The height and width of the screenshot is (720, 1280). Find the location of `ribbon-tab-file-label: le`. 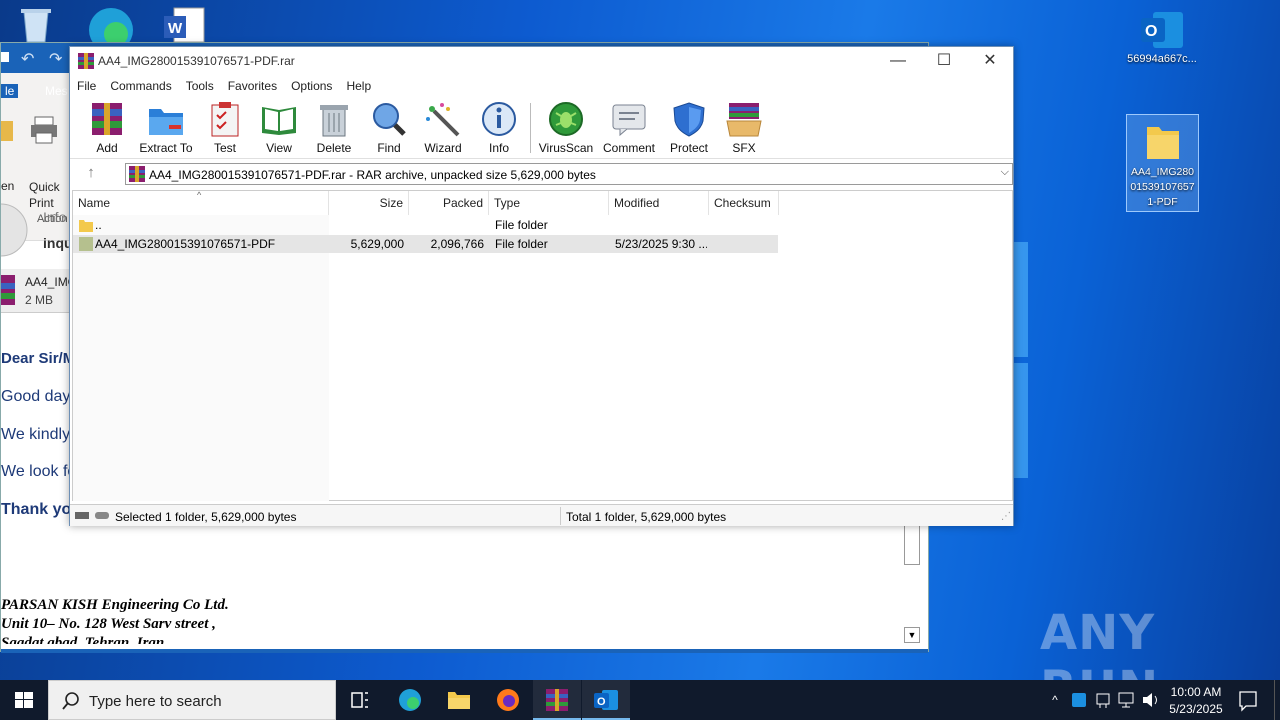

ribbon-tab-file-label: le is located at coordinates (10, 91).